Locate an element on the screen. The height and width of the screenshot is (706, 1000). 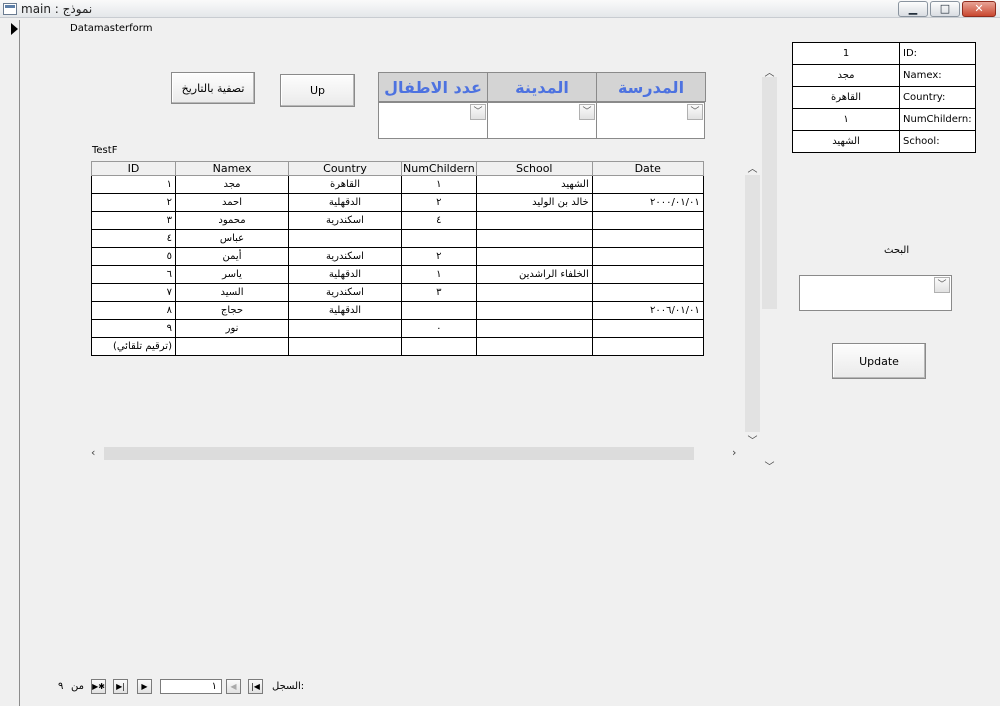
scroll-right-icon: › is located at coordinates (734, 452).